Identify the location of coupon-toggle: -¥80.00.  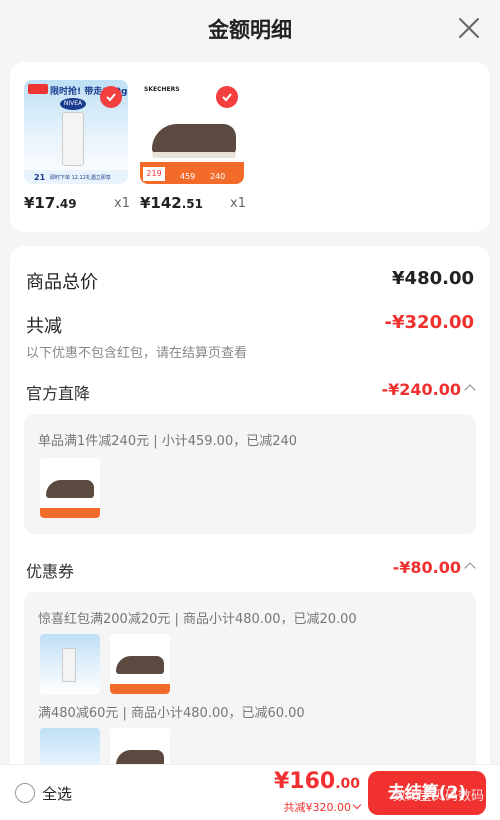
(434, 567).